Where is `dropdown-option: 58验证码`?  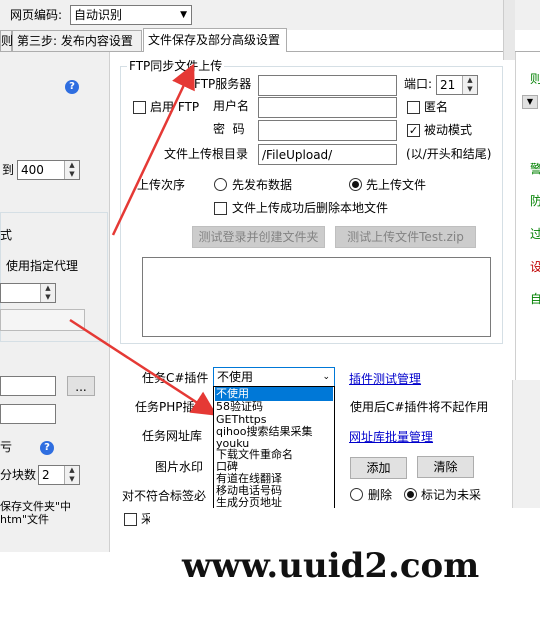
dropdown-option: 58验证码 is located at coordinates (274, 407).